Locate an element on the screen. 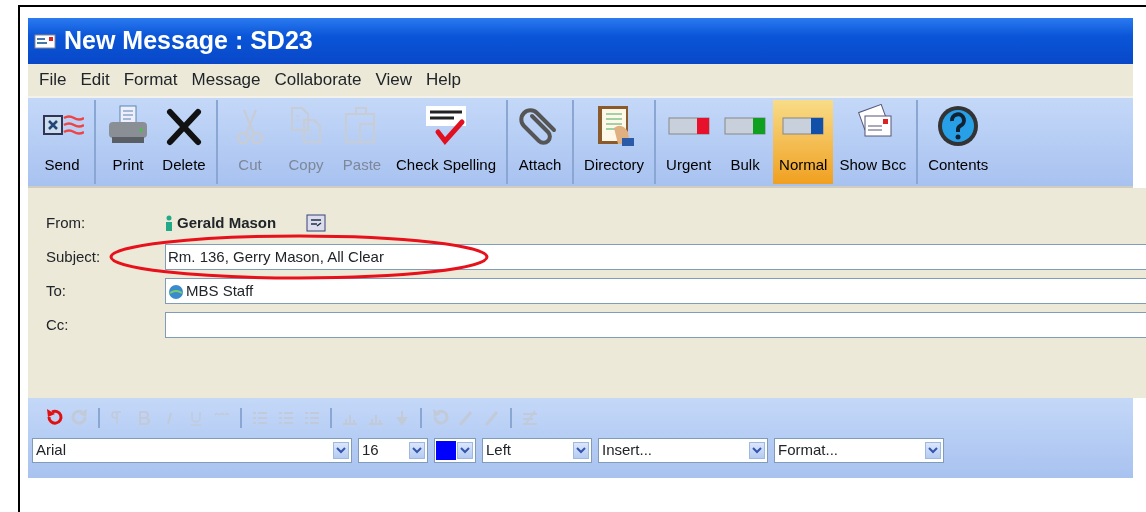 This screenshot has width=1146, height=512. toolbar-button: Print is located at coordinates (128, 142).